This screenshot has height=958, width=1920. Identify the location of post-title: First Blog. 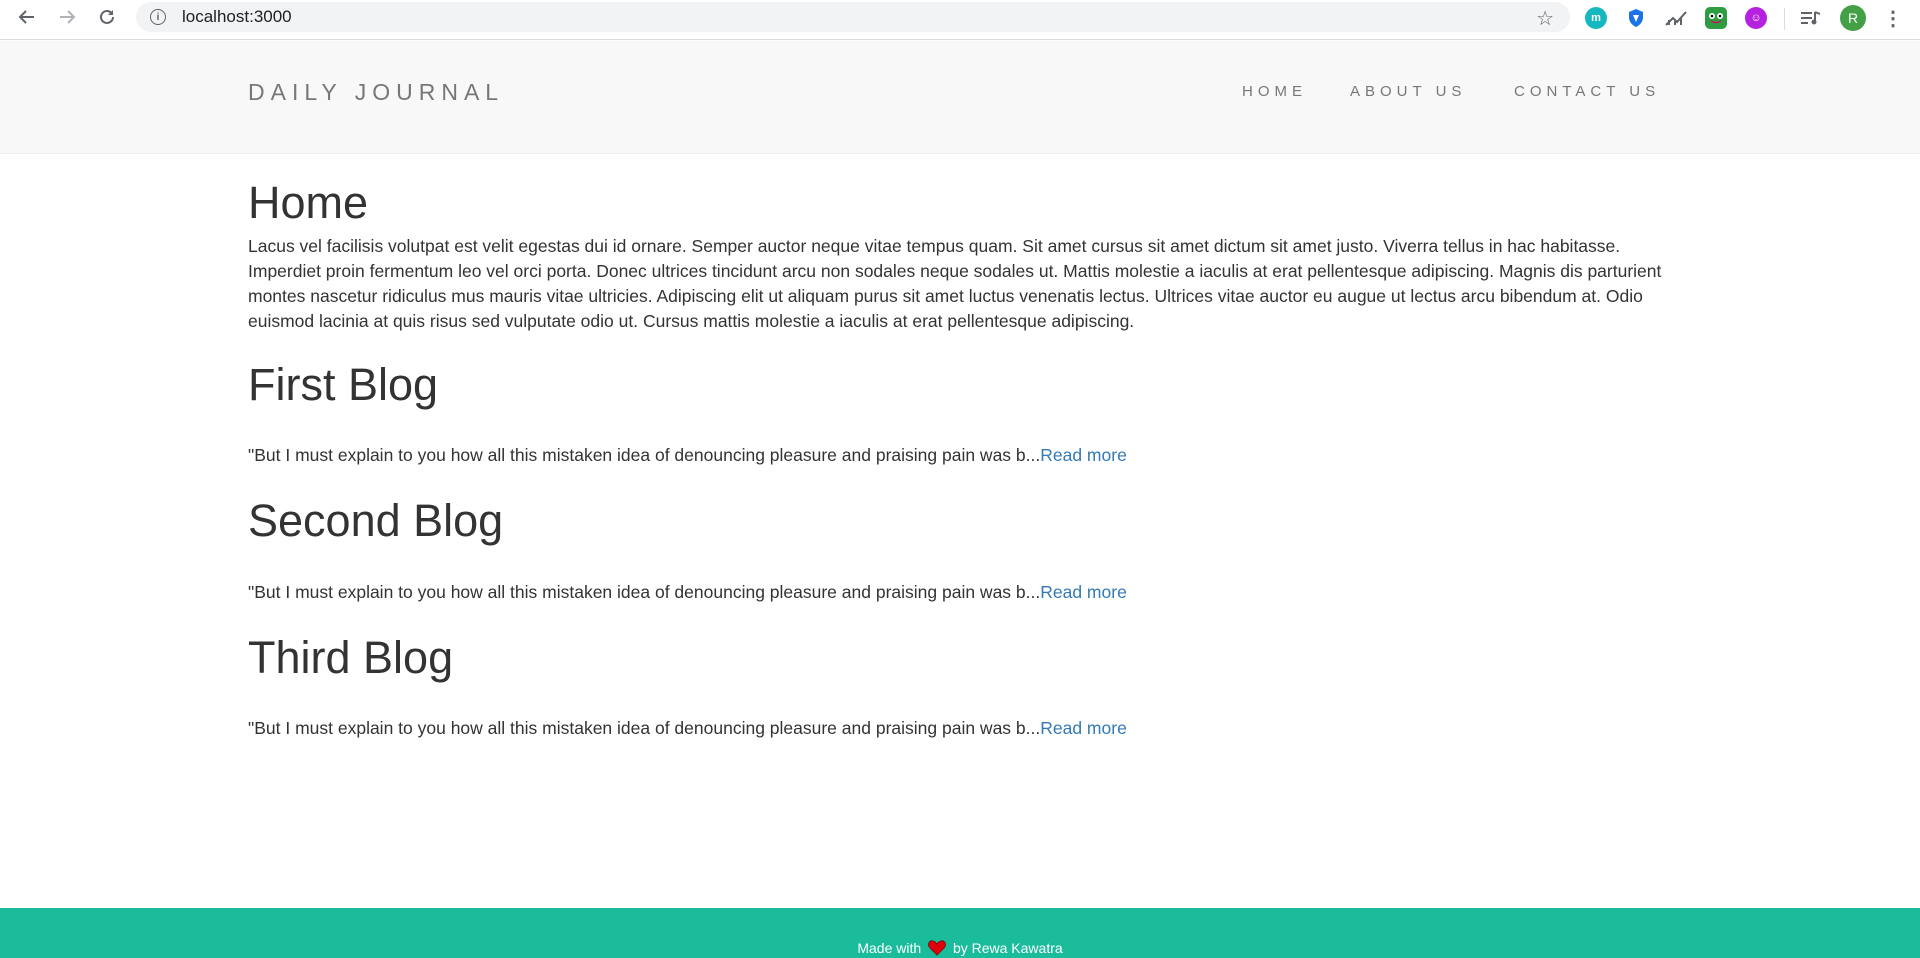
(343, 384).